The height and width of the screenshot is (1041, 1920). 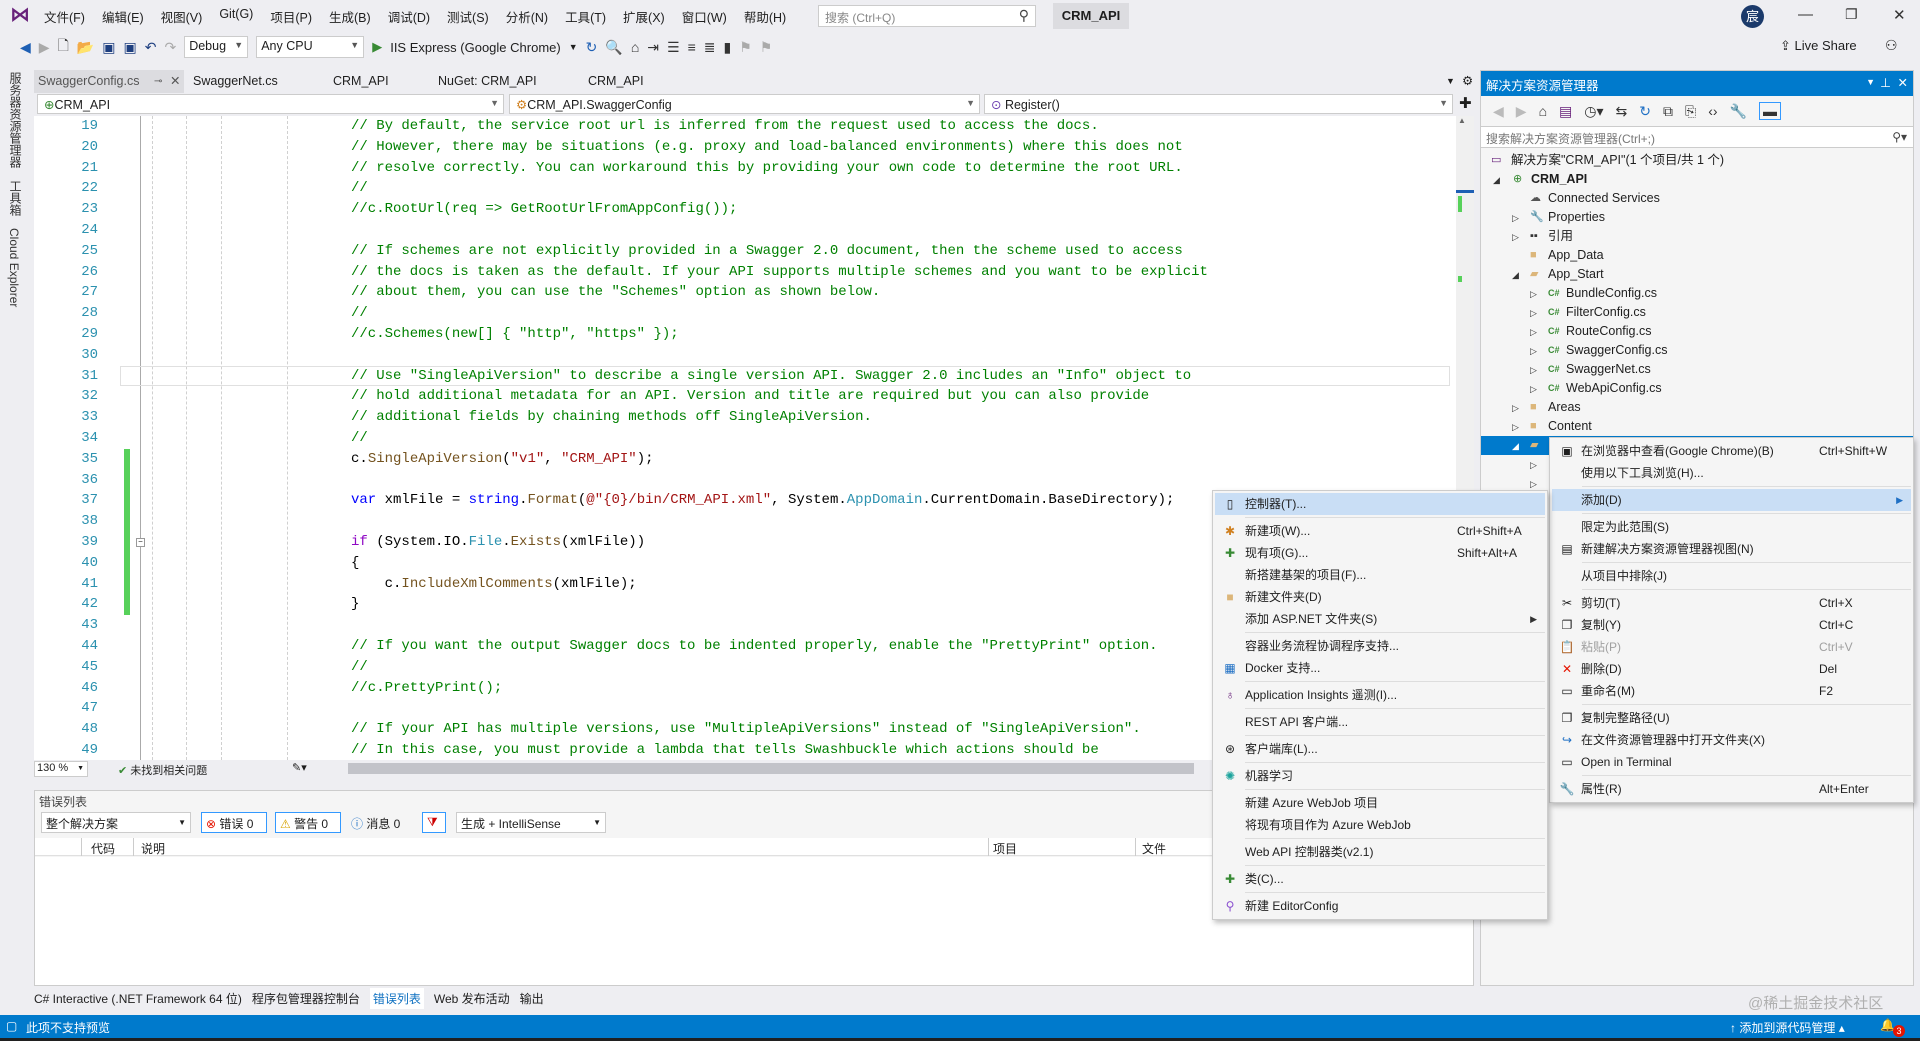 What do you see at coordinates (1380, 531) in the screenshot?
I see `menu-item: ✱ 新建项(W)... Ctrl+Shift+A` at bounding box center [1380, 531].